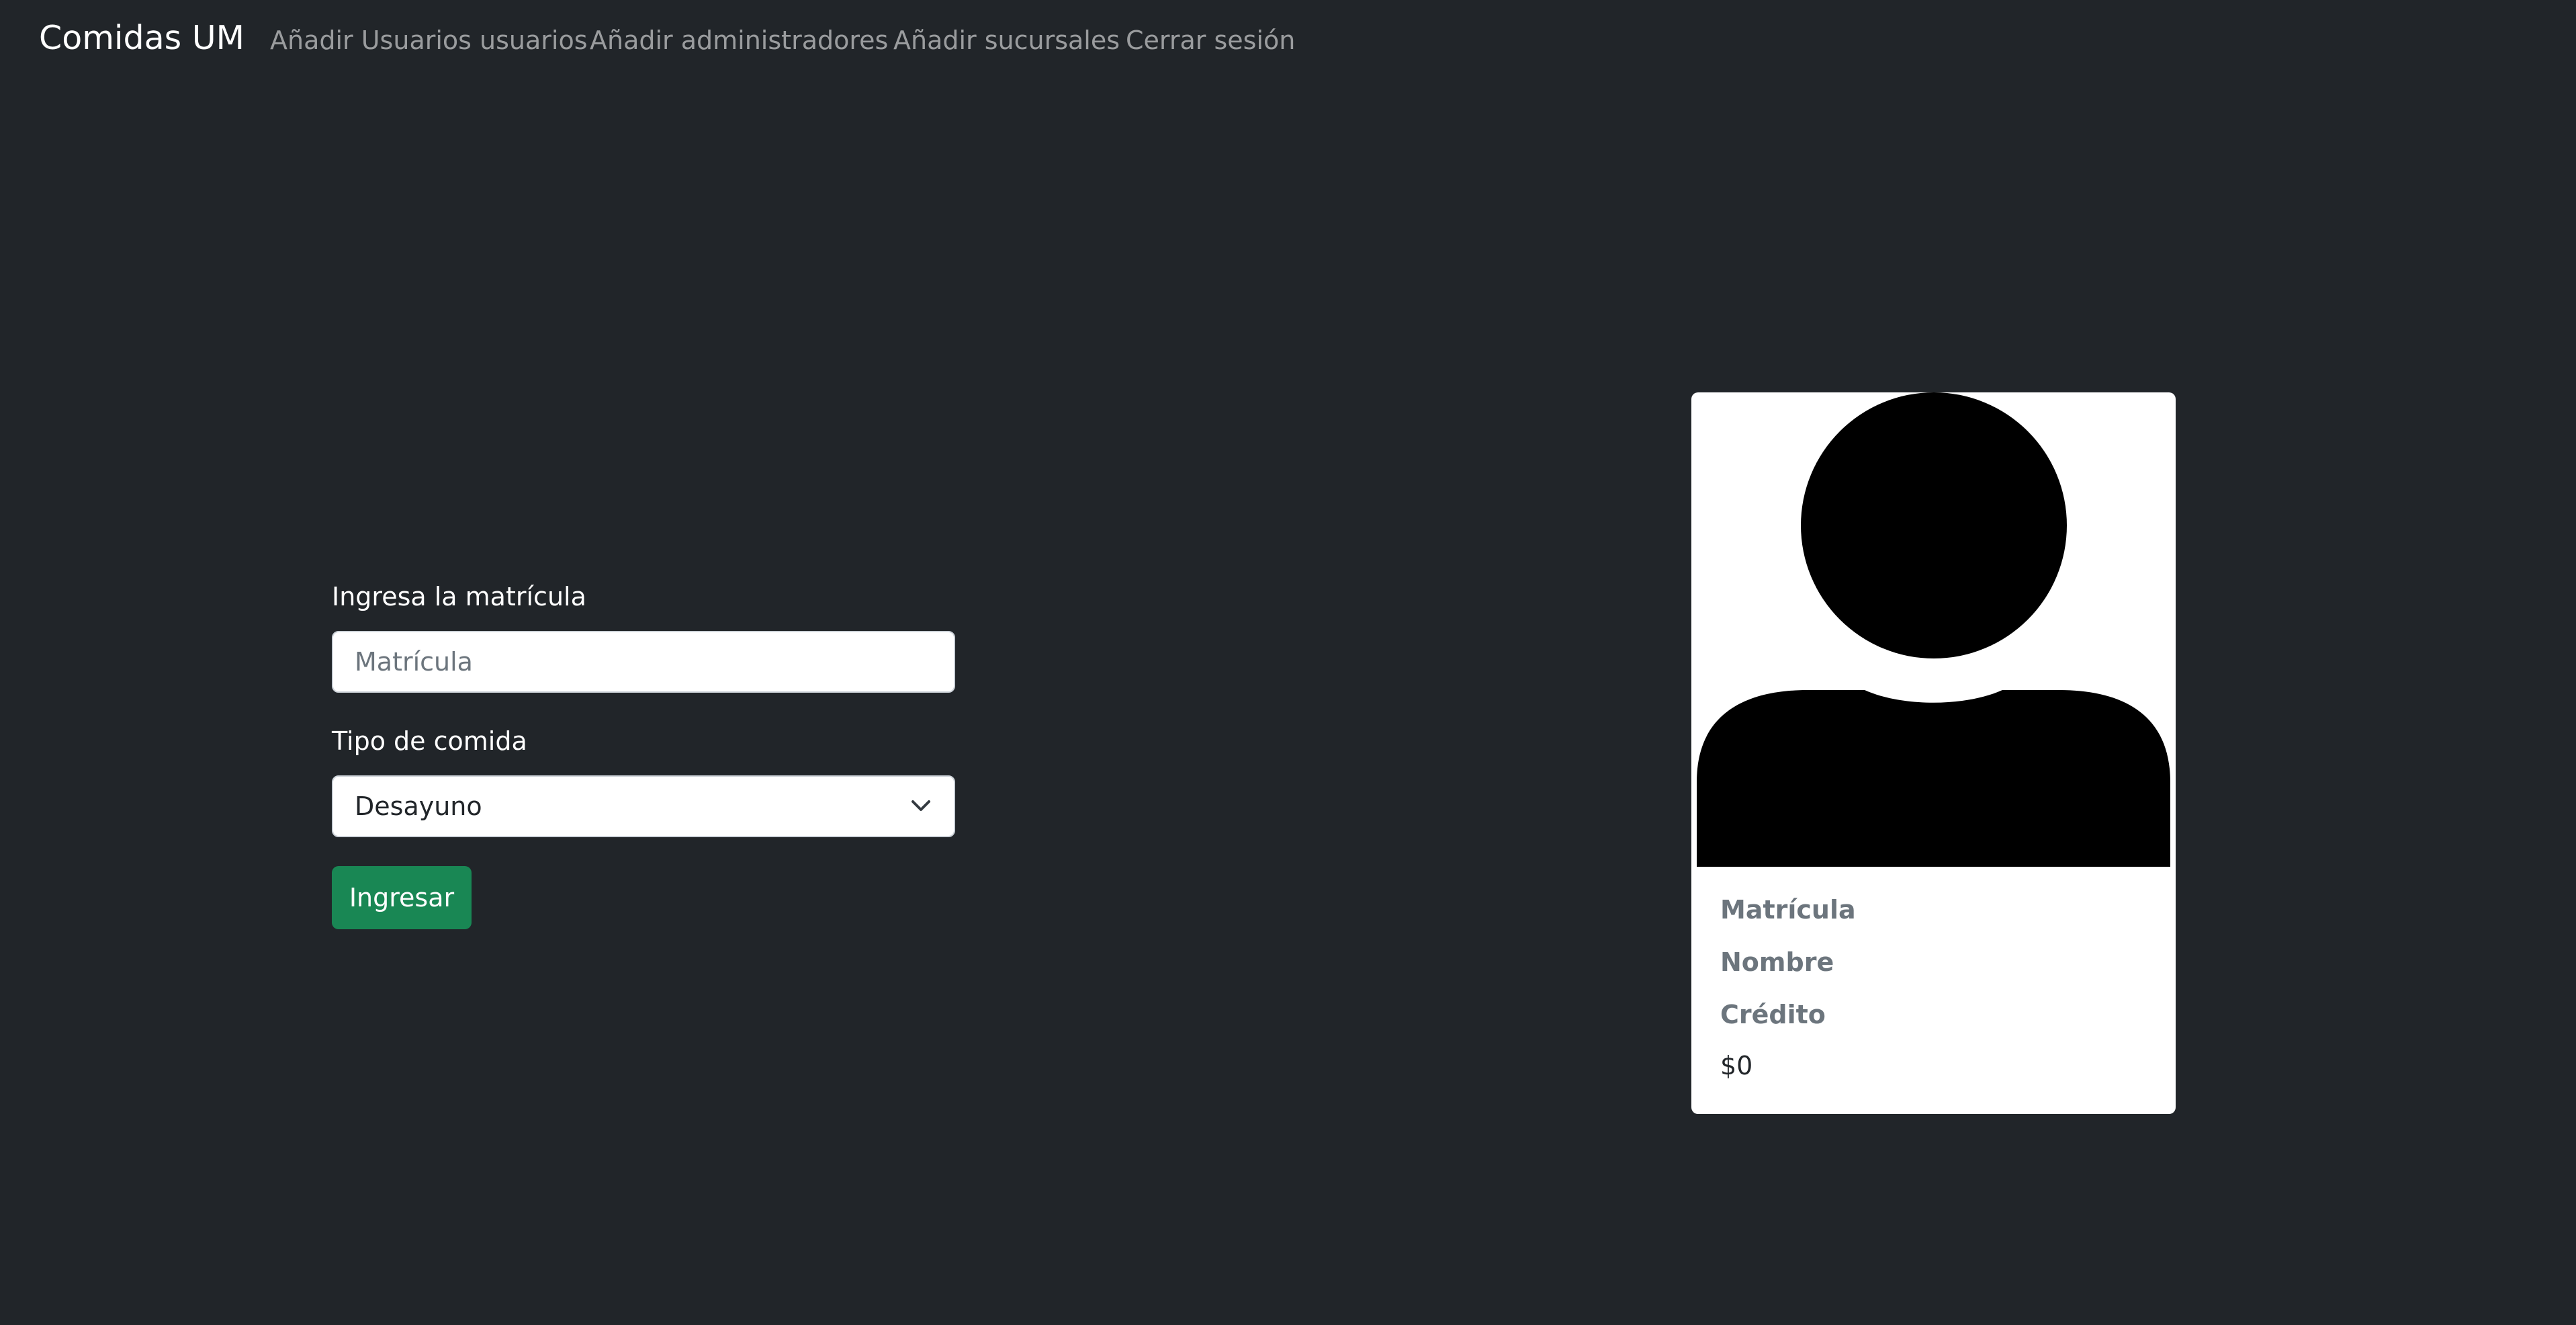 Image resolution: width=2576 pixels, height=1325 pixels. What do you see at coordinates (430, 741) in the screenshot?
I see `meal-type-label: Tipo de comida` at bounding box center [430, 741].